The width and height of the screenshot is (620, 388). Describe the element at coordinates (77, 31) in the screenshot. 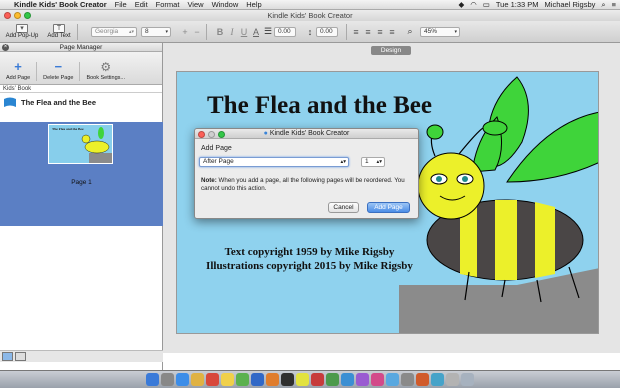

I see `toolbar-divider` at that location.